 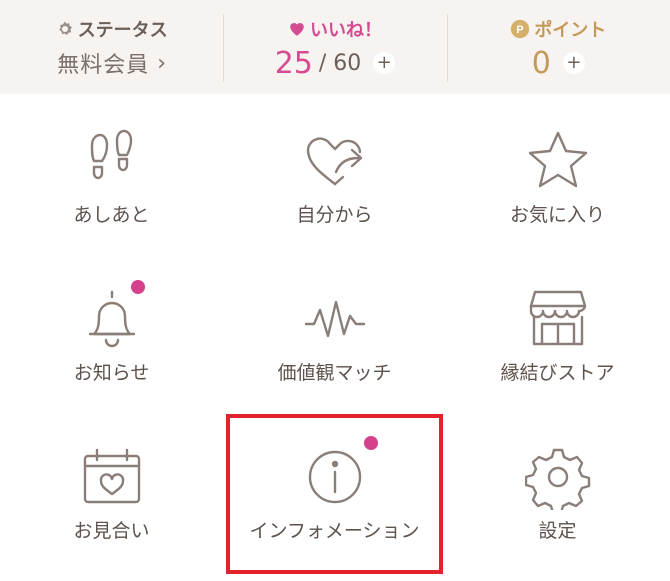 I want to click on likes-label: いいね！, so click(x=345, y=30).